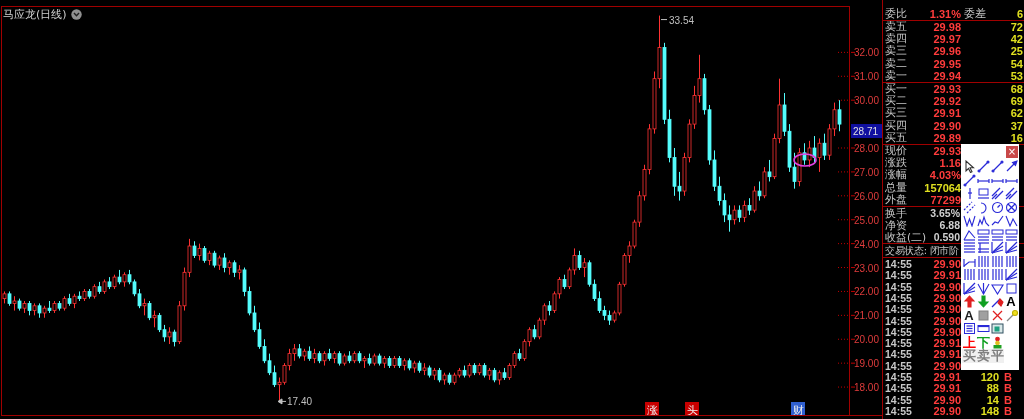 Image resolution: width=1024 pixels, height=419 pixels. What do you see at coordinates (1017, 137) in the screenshot?
I see `bid-volume: 16` at bounding box center [1017, 137].